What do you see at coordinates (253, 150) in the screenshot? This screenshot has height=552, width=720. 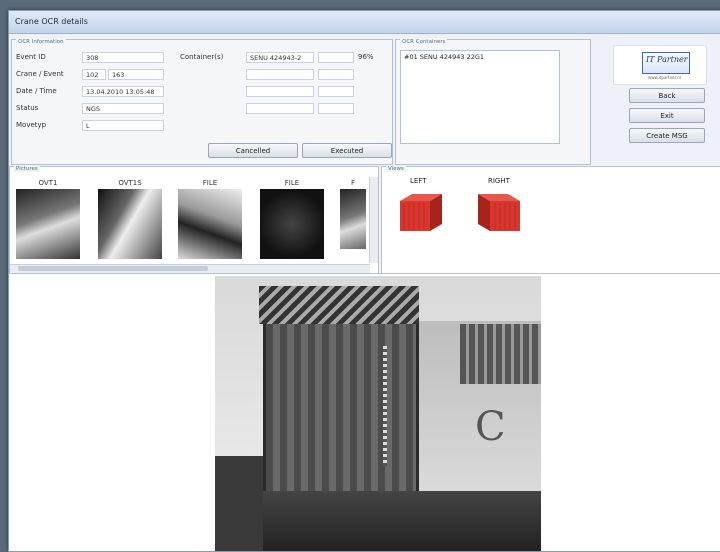 I see `cancelled-button: Cancelled` at bounding box center [253, 150].